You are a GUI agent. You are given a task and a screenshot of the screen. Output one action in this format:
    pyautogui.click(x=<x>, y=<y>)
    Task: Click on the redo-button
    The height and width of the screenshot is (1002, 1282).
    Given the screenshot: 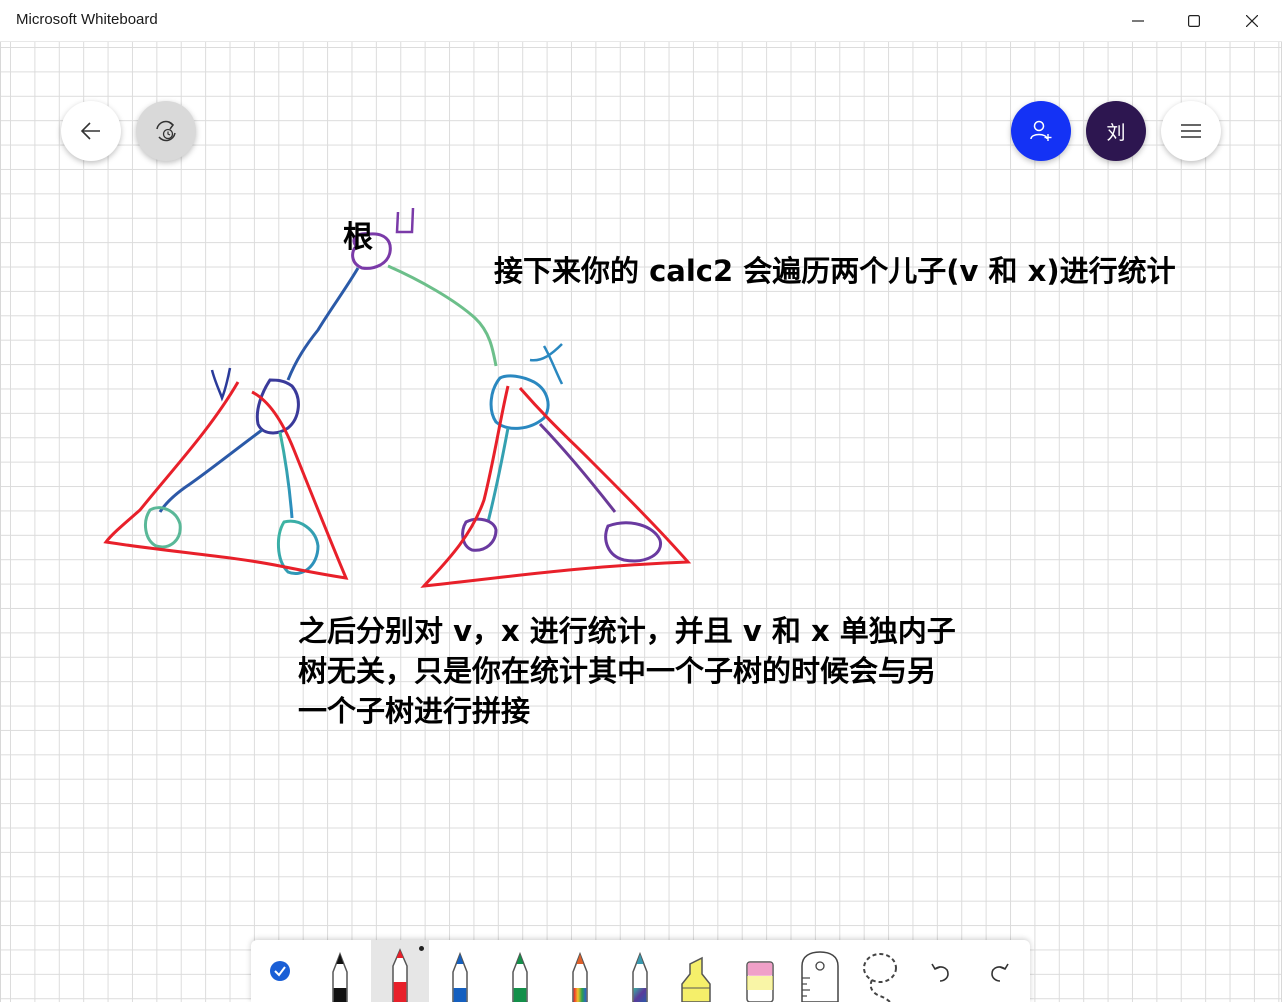 What is the action you would take?
    pyautogui.click(x=1000, y=971)
    